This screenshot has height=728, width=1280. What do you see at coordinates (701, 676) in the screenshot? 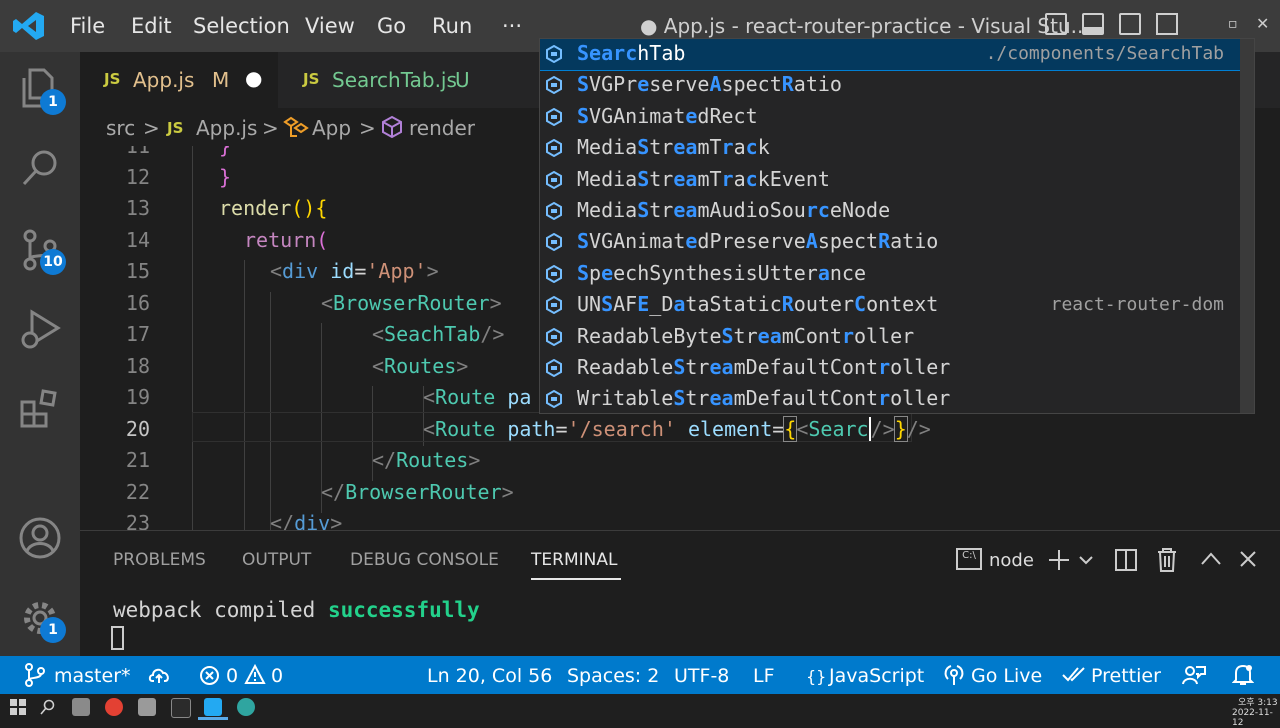
I see `encoding: UTF-8` at bounding box center [701, 676].